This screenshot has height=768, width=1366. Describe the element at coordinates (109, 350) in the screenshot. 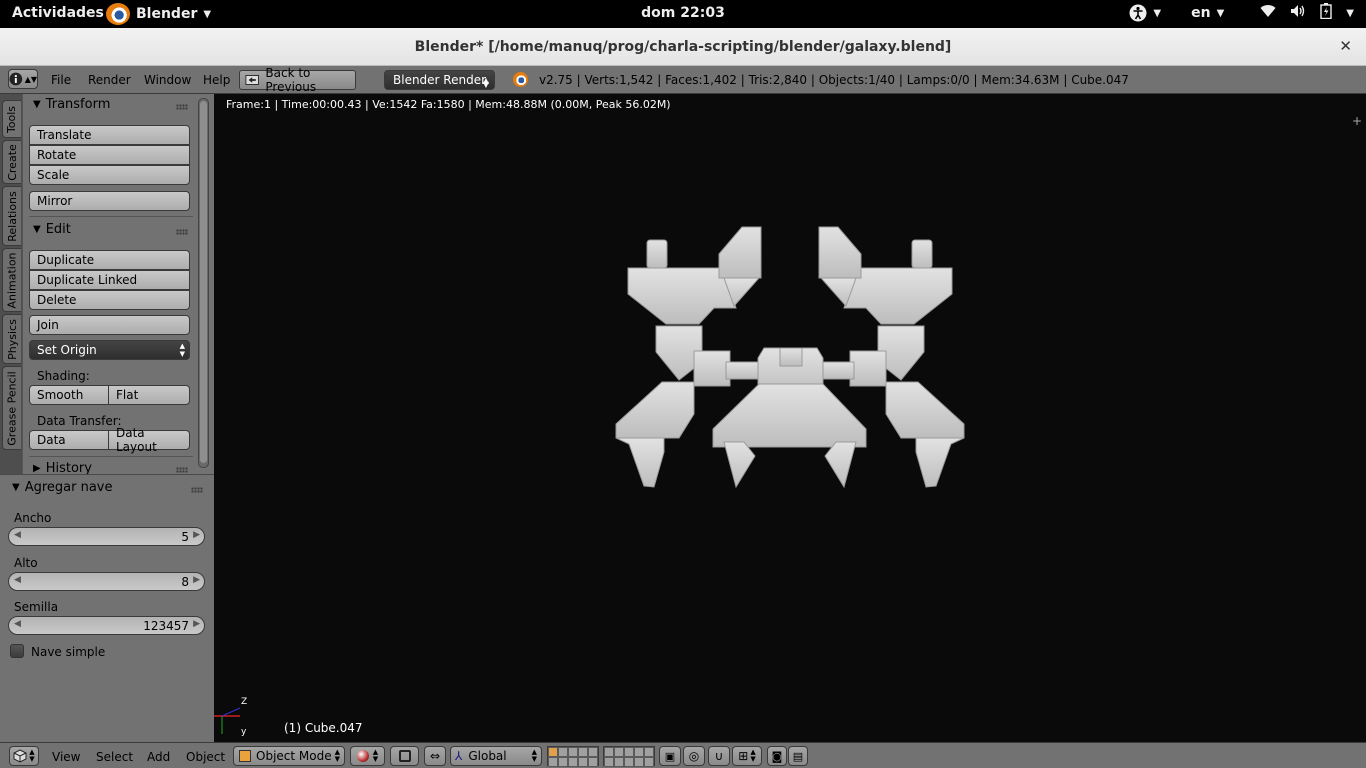

I see `set-origin-select: Set Origin ▲ ▼` at that location.